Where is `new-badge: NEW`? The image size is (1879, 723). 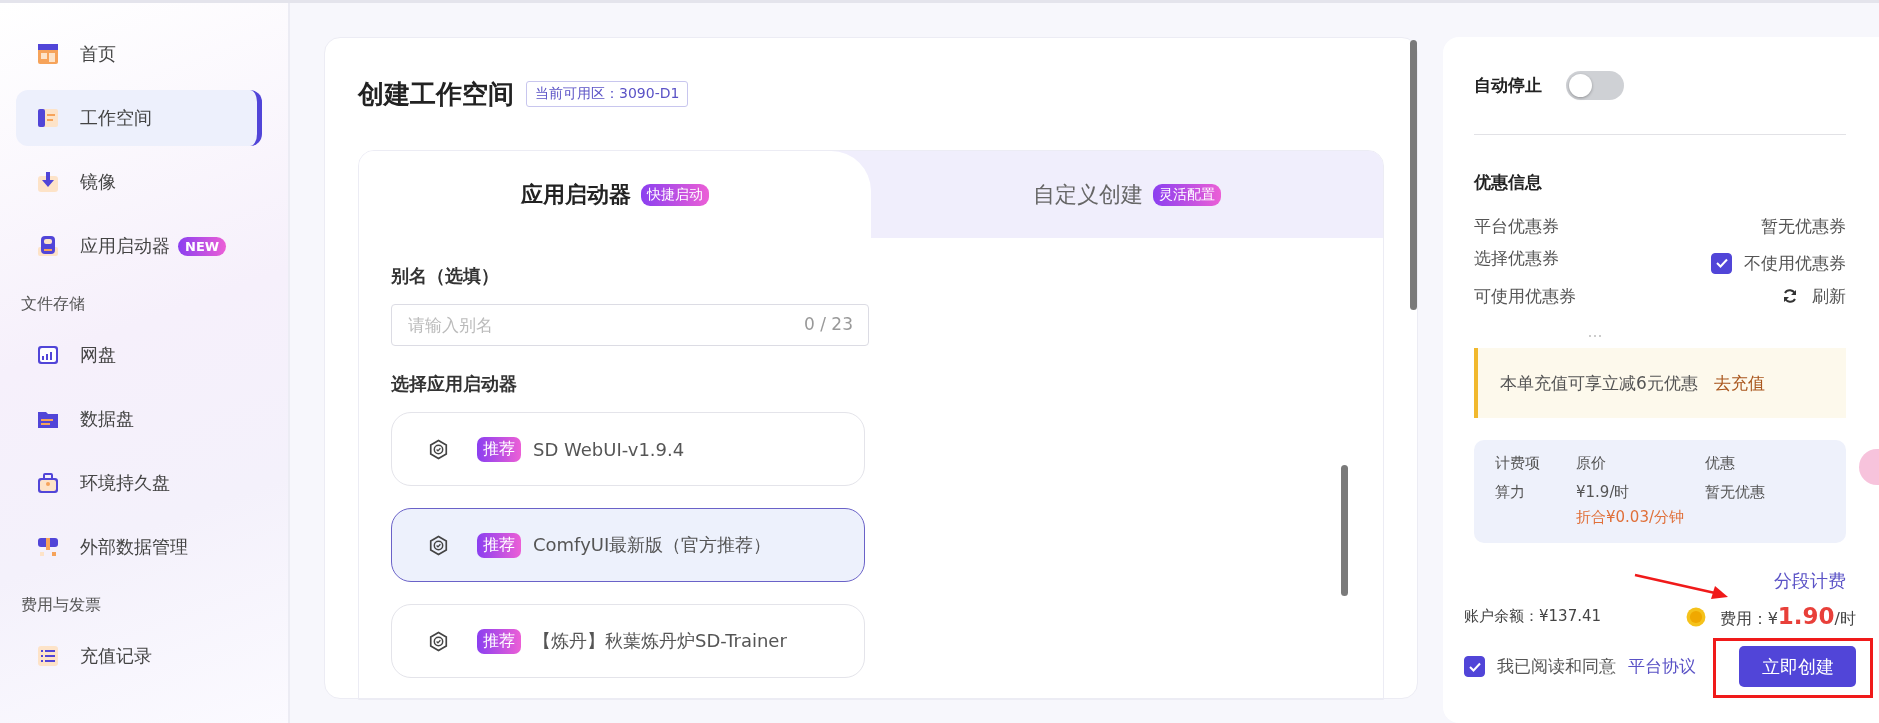 new-badge: NEW is located at coordinates (202, 246).